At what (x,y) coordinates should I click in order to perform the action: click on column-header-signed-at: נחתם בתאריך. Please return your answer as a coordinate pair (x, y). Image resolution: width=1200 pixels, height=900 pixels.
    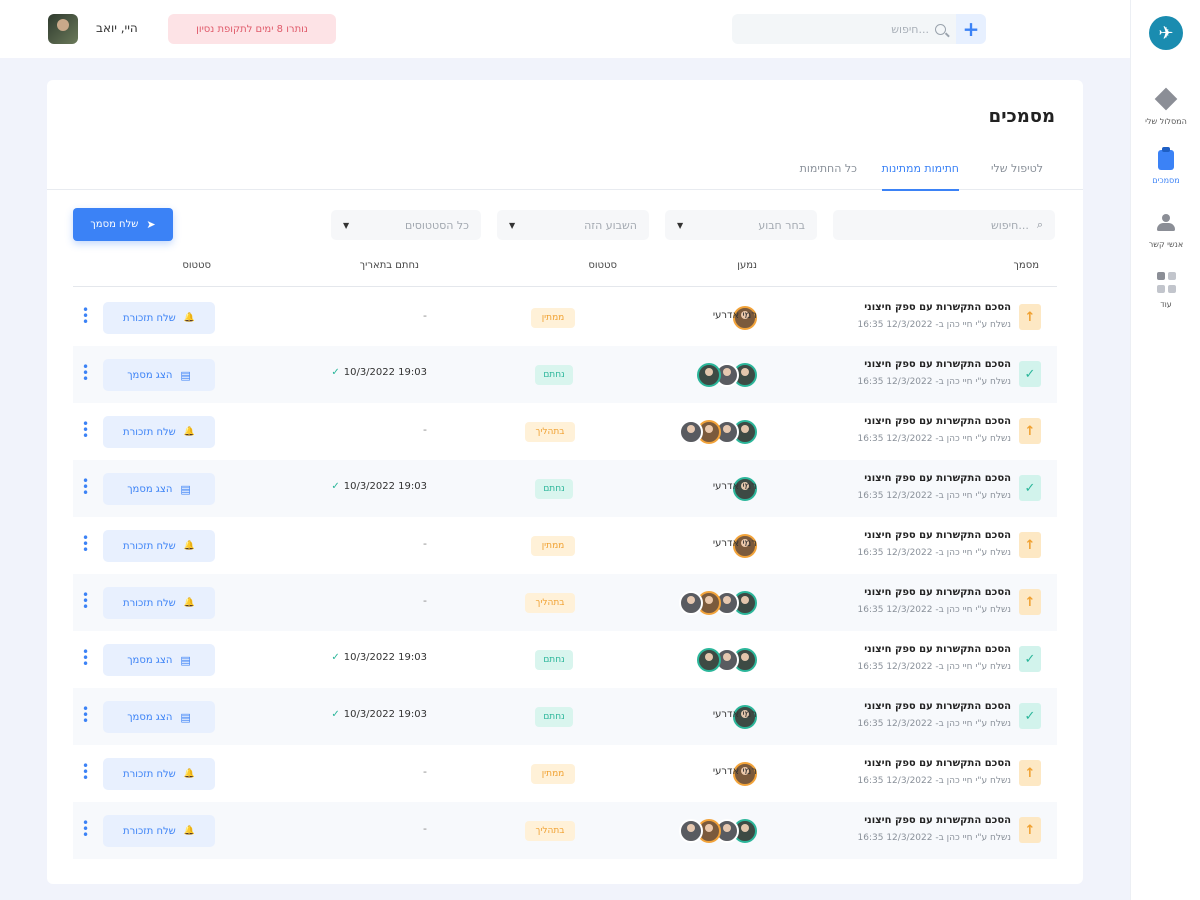
    Looking at the image, I should click on (389, 265).